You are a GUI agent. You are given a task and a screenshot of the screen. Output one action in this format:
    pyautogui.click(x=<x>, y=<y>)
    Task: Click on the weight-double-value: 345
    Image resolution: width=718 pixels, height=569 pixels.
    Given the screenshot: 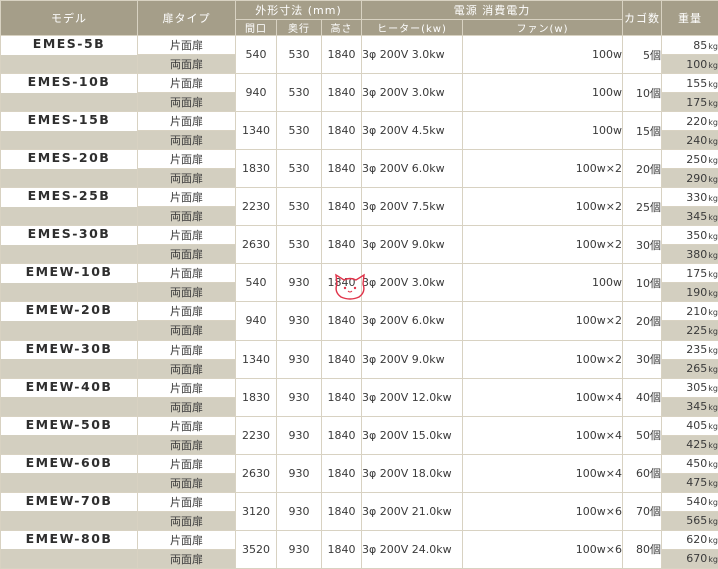 What is the action you would take?
    pyautogui.click(x=697, y=407)
    